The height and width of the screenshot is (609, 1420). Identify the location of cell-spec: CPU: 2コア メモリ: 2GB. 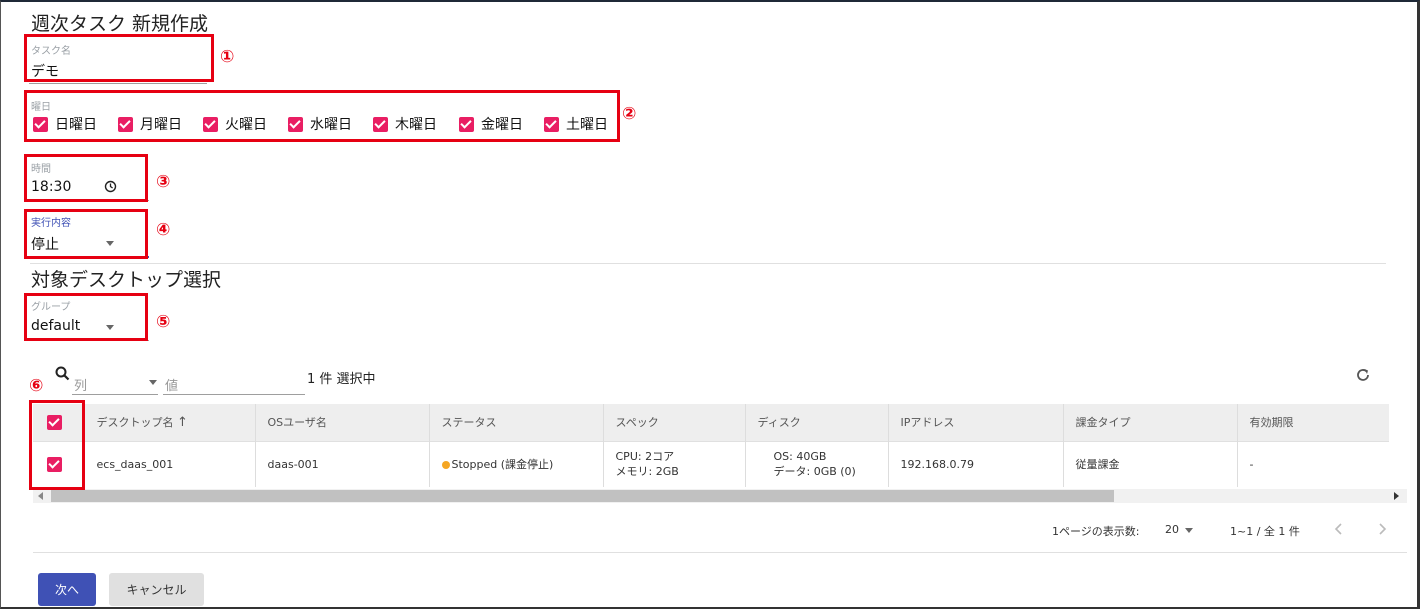
(674, 463).